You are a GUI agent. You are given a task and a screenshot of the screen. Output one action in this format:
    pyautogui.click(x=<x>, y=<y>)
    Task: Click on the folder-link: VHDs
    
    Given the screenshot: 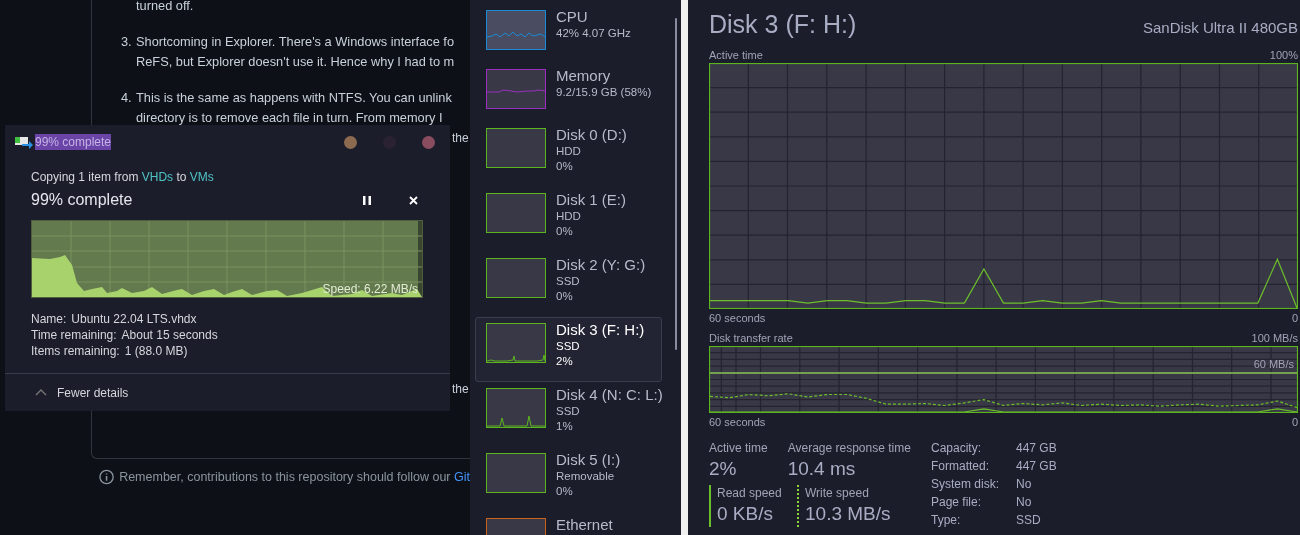 What is the action you would take?
    pyautogui.click(x=157, y=177)
    